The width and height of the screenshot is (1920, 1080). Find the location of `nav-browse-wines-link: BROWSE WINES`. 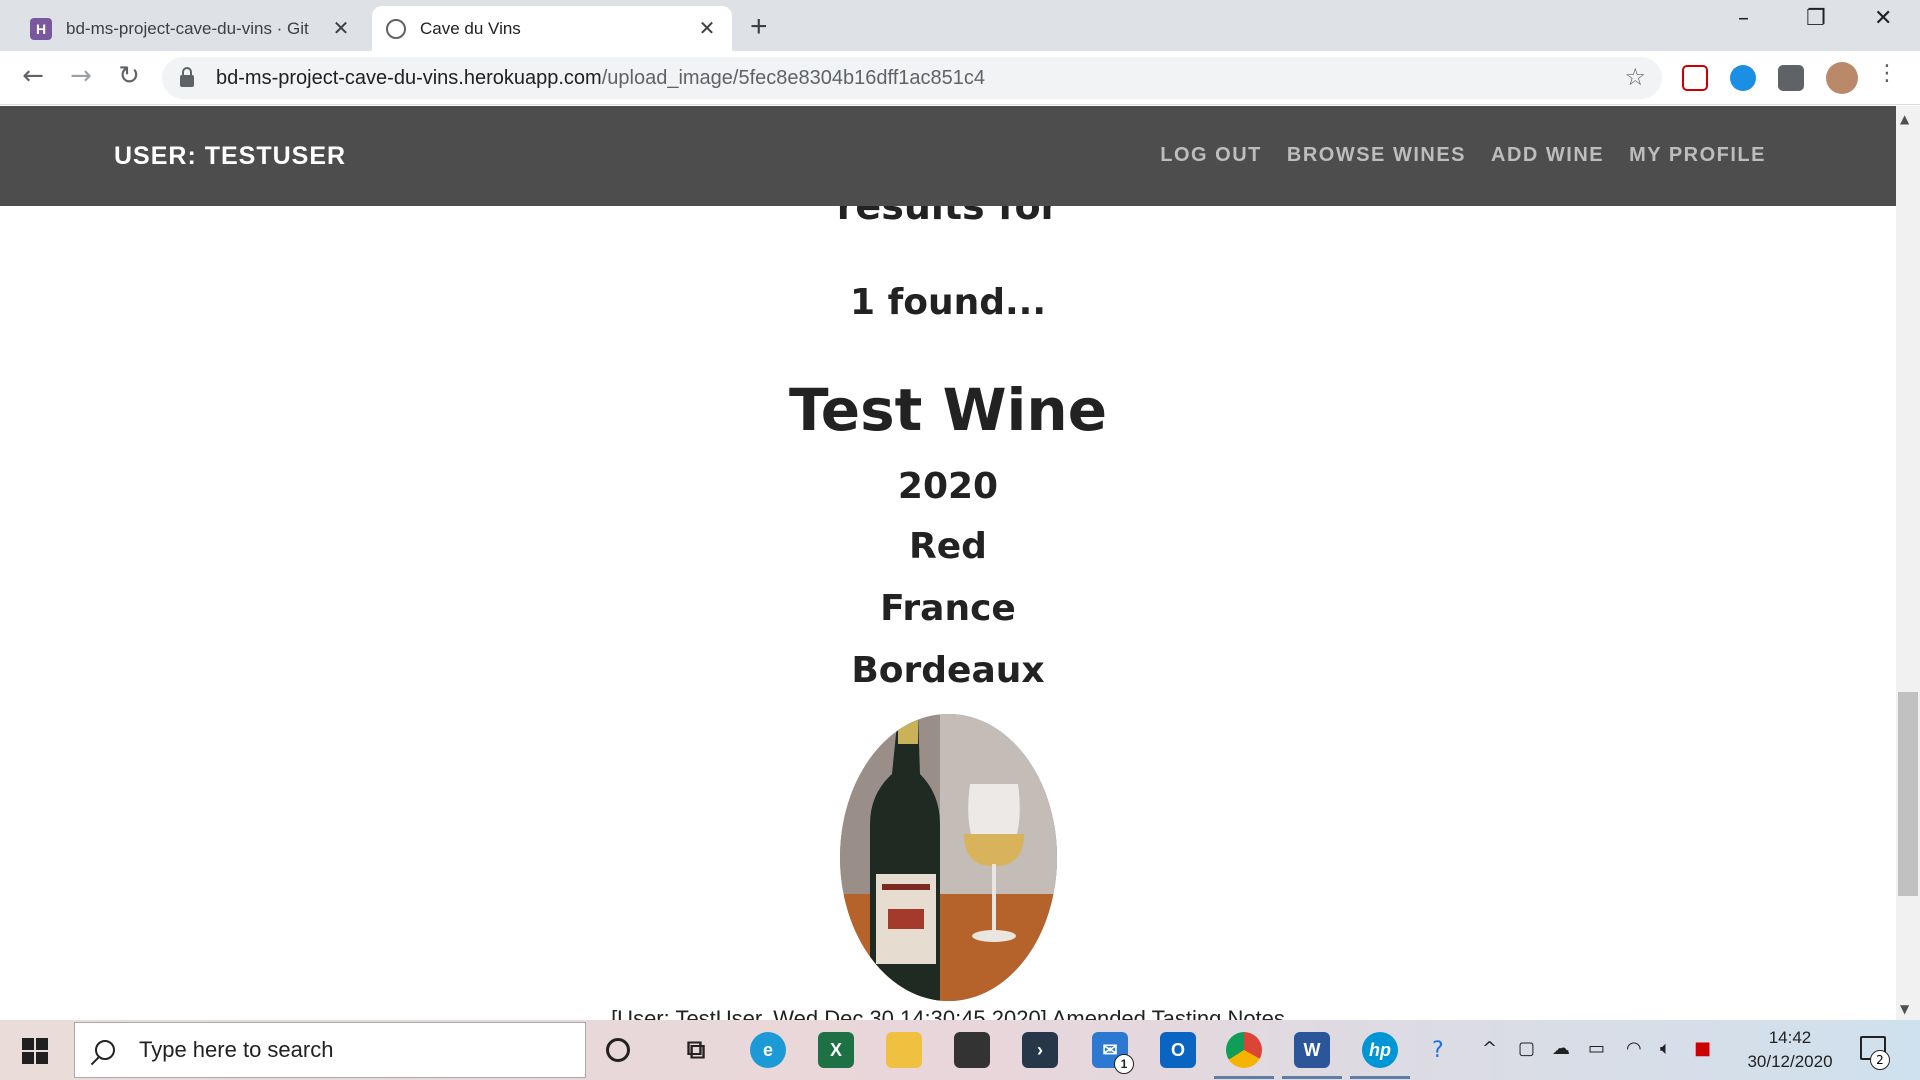

nav-browse-wines-link: BROWSE WINES is located at coordinates (1376, 155).